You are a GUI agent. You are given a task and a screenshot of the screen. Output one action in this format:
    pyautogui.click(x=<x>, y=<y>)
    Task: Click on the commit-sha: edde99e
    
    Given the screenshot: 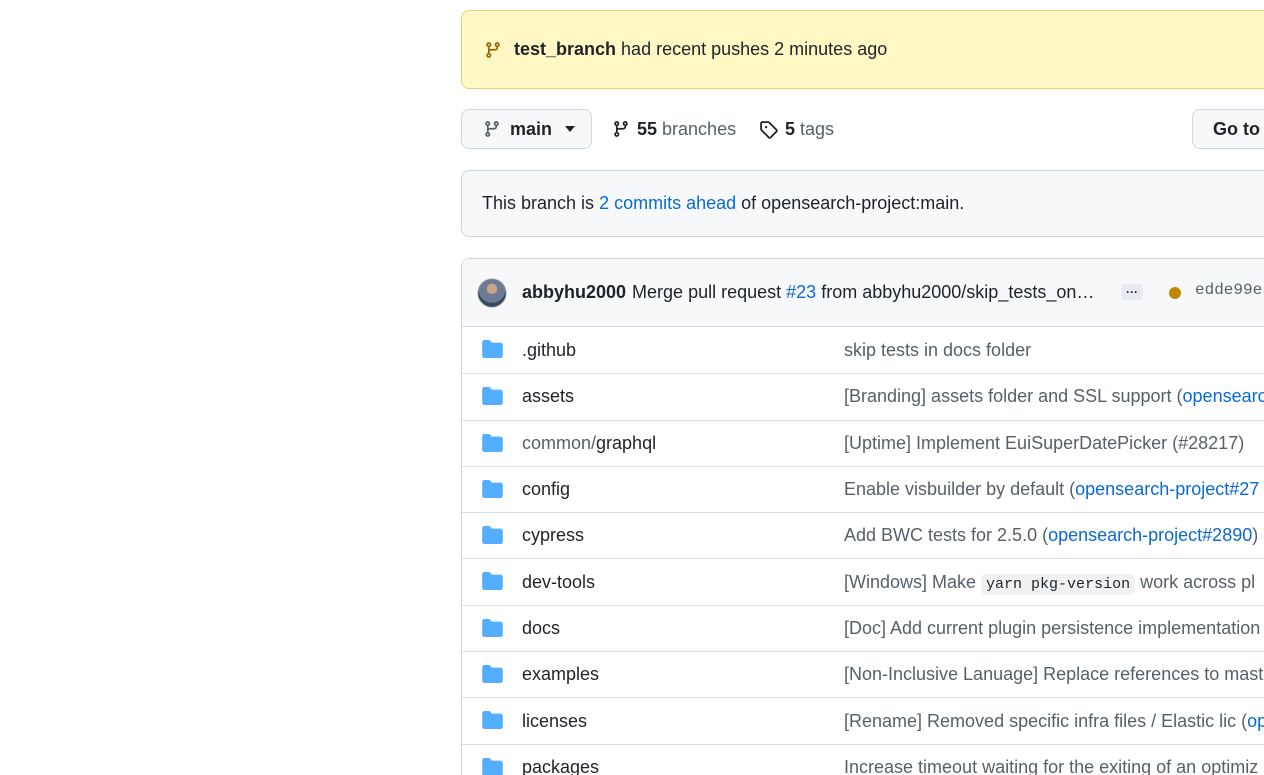 What is the action you would take?
    pyautogui.click(x=1228, y=290)
    